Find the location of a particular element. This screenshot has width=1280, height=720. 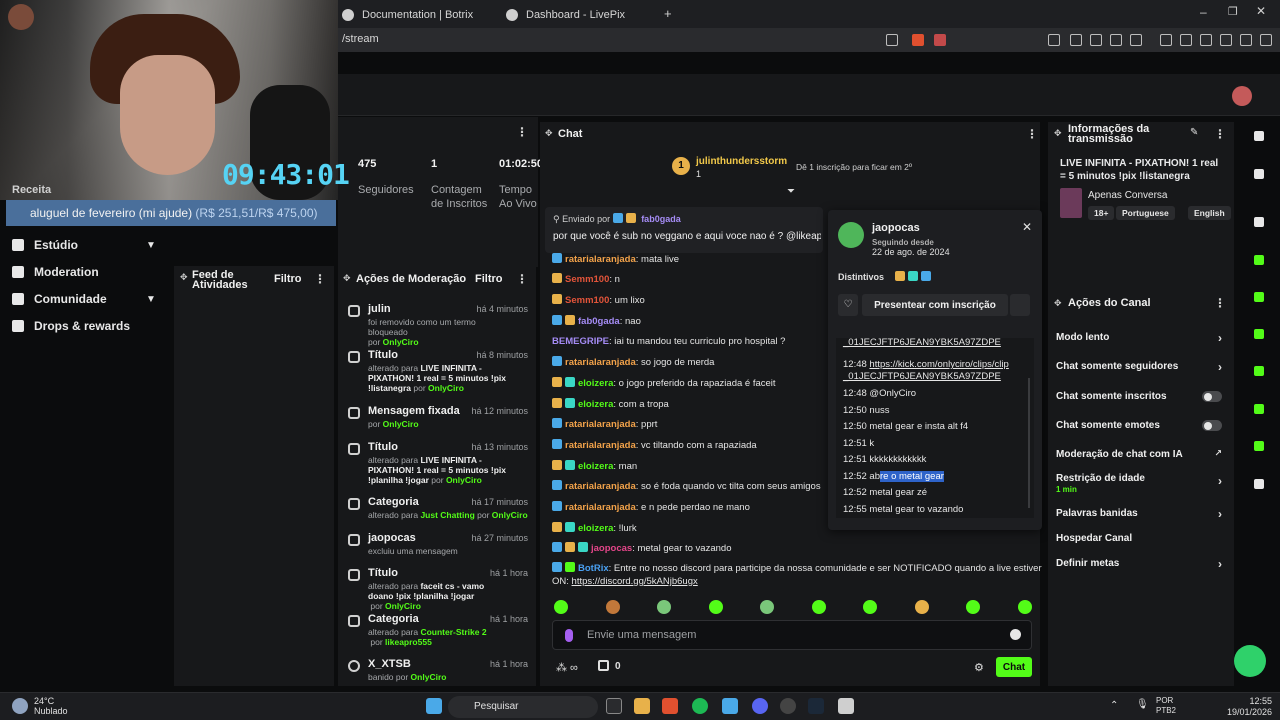

settings-gear-icon: ⚙ is located at coordinates (979, 667).